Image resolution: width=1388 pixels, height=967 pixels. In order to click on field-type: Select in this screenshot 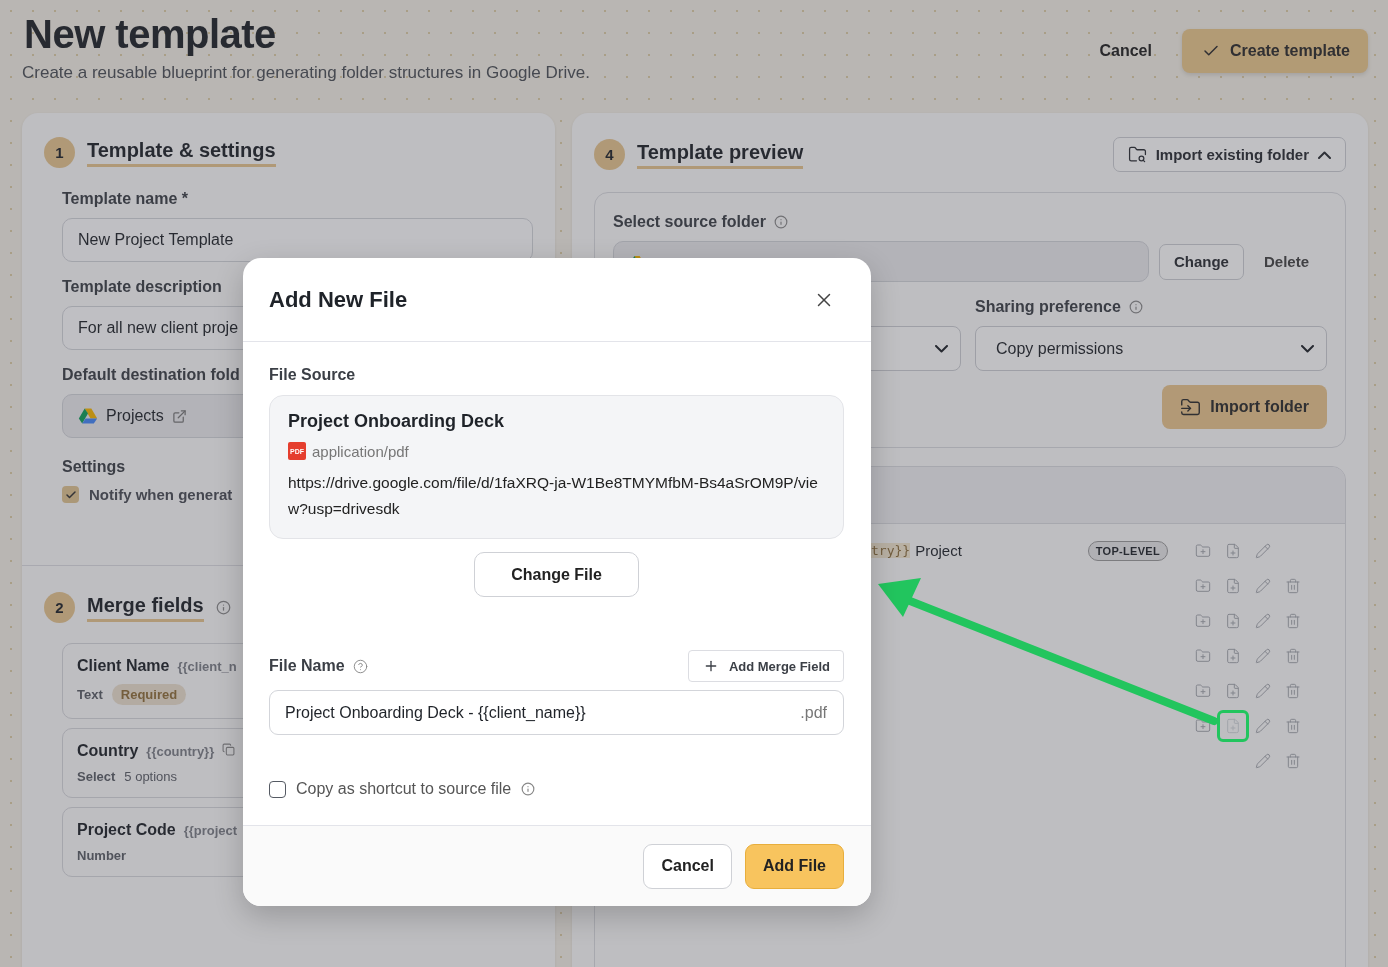, I will do `click(96, 776)`.